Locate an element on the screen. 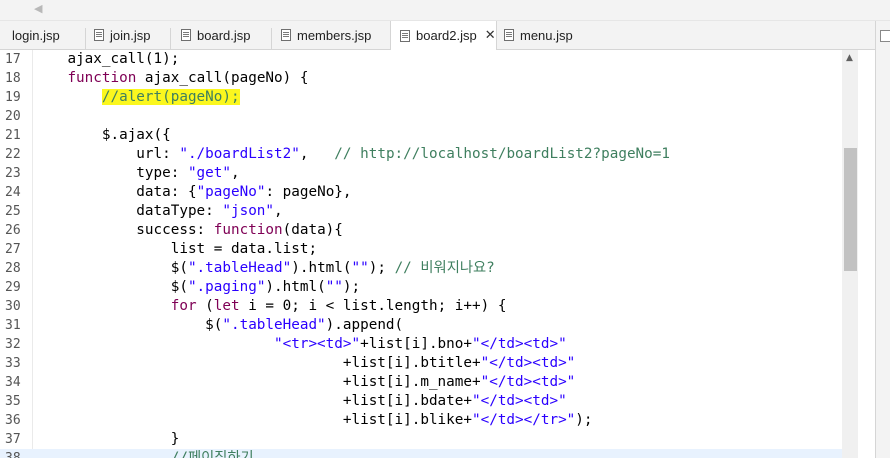  code-line: 32 "<tr><td>"+list[i].bno+"</td><td>" is located at coordinates (421, 344).